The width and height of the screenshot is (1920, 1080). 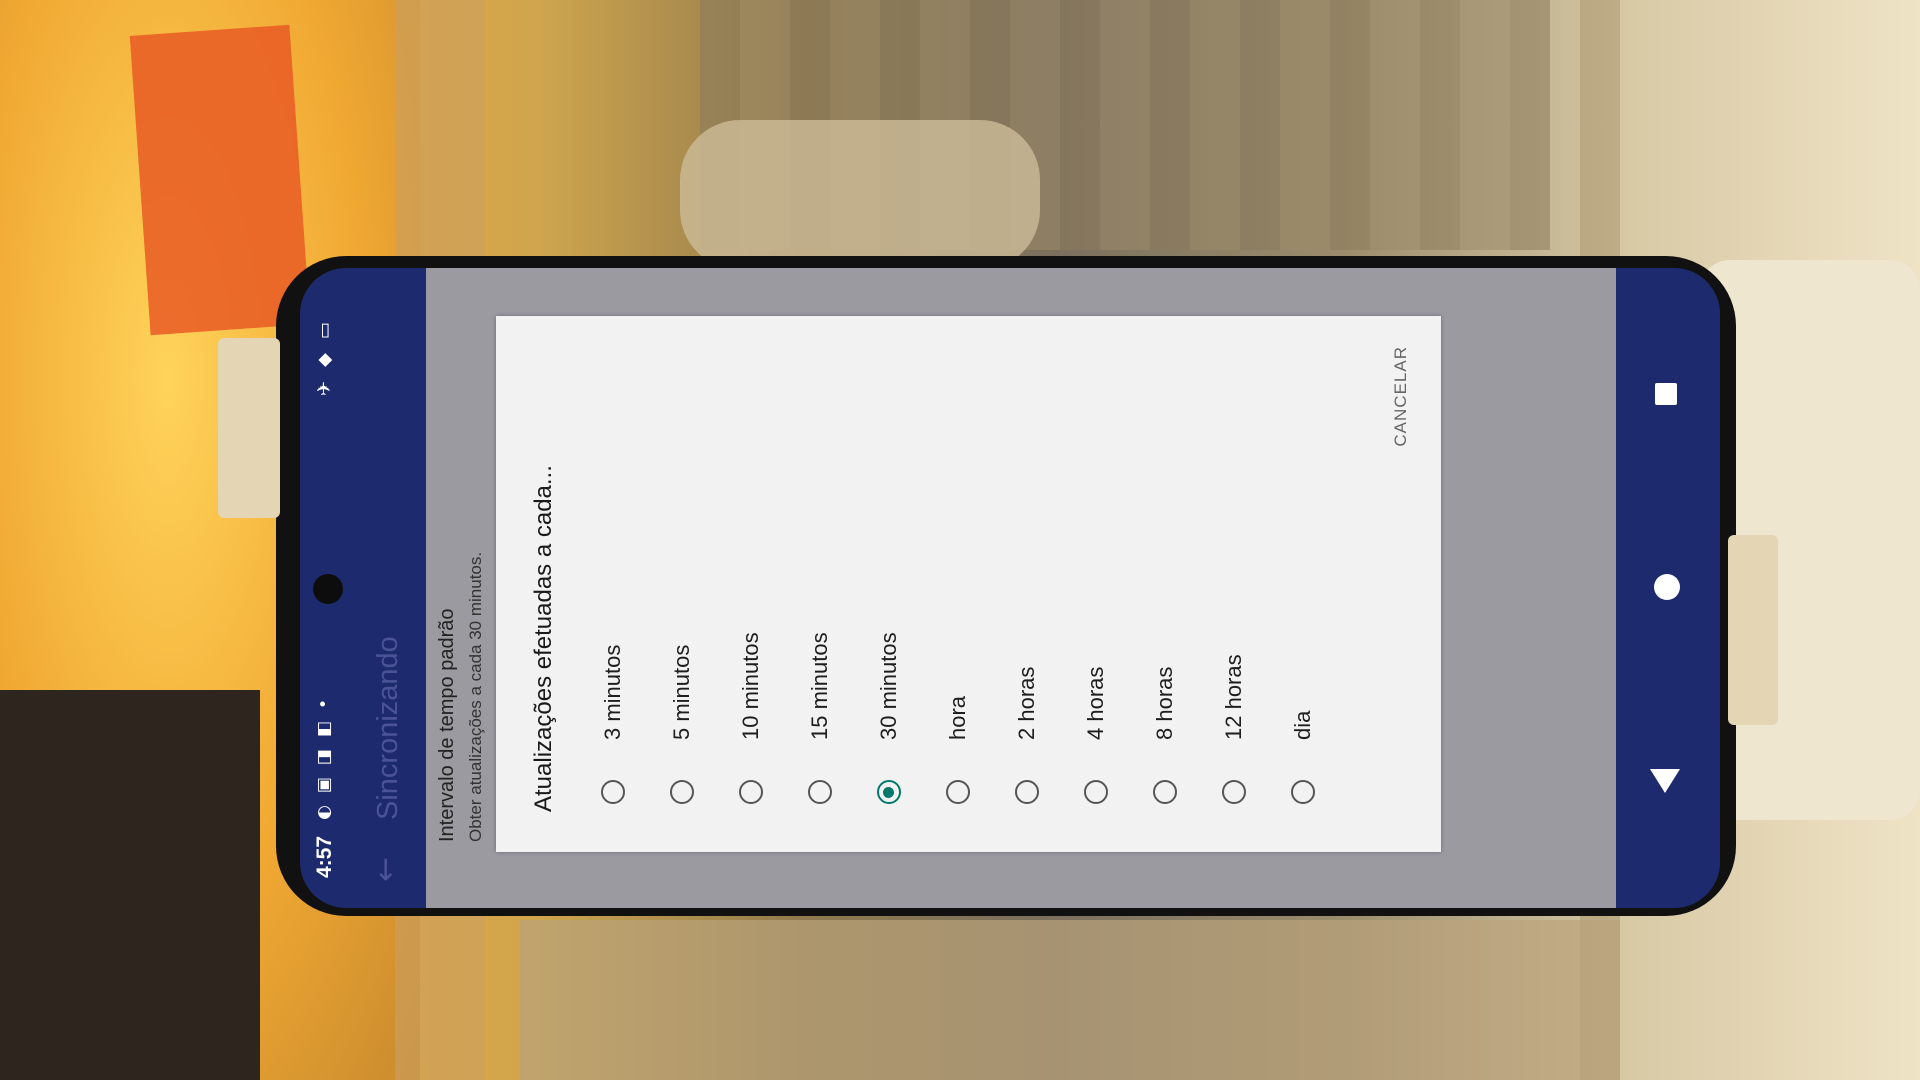 What do you see at coordinates (1302, 586) in the screenshot?
I see `interval-option: dia` at bounding box center [1302, 586].